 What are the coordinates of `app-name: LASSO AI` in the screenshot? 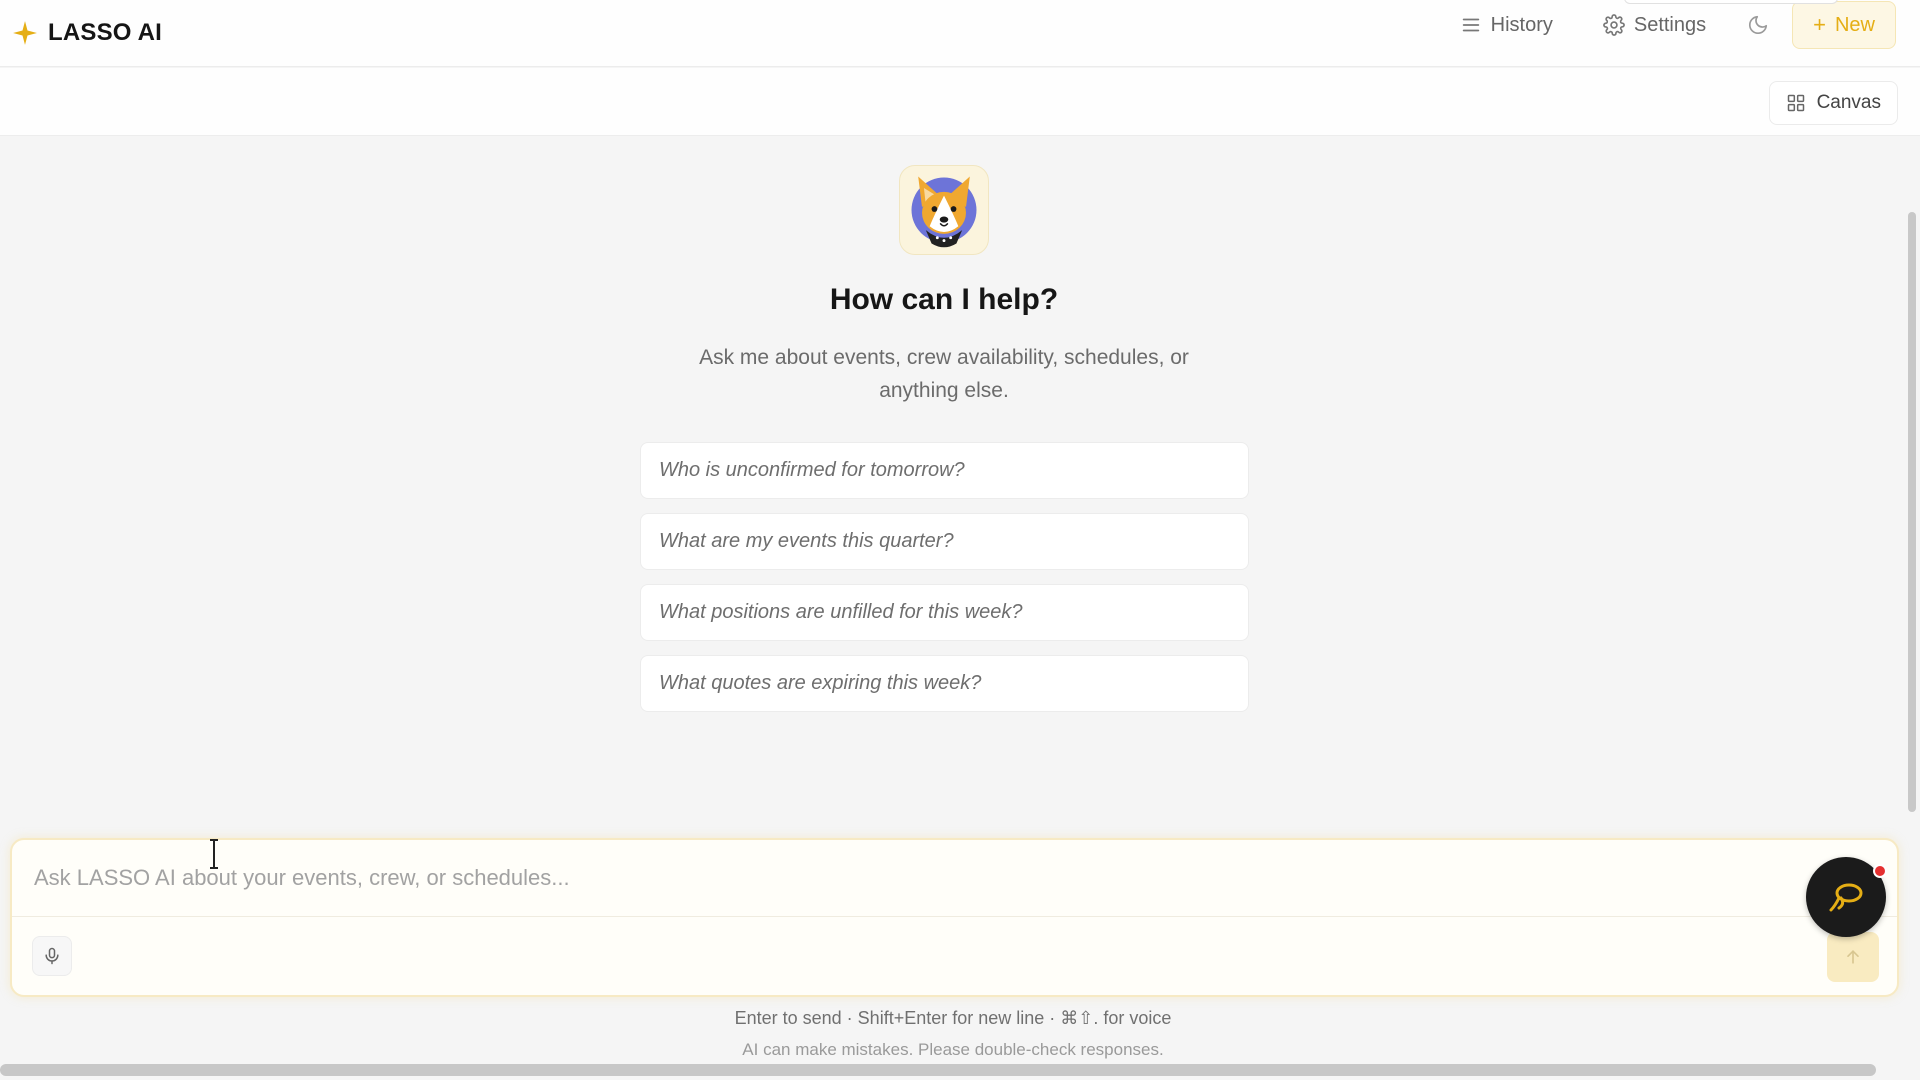 It's located at (105, 32).